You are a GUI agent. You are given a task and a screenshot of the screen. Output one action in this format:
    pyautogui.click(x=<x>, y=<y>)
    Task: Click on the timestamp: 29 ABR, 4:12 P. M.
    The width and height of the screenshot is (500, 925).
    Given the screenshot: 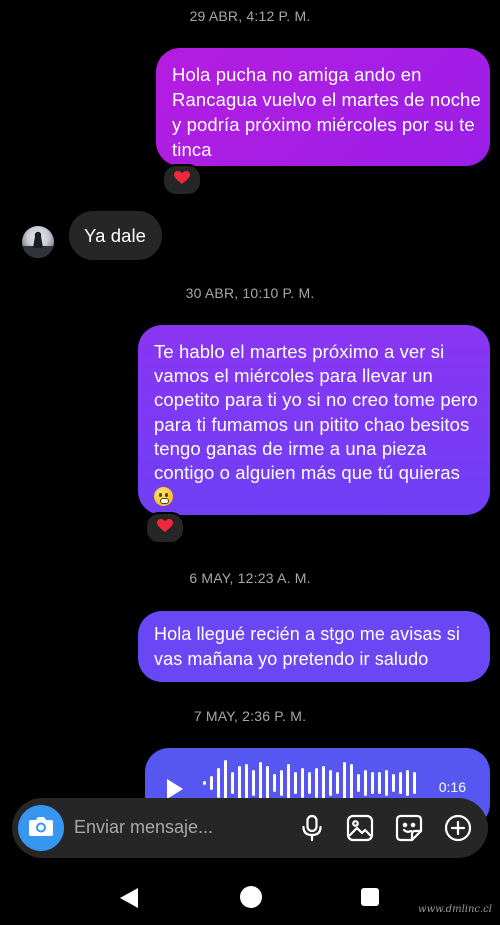 What is the action you would take?
    pyautogui.click(x=250, y=16)
    